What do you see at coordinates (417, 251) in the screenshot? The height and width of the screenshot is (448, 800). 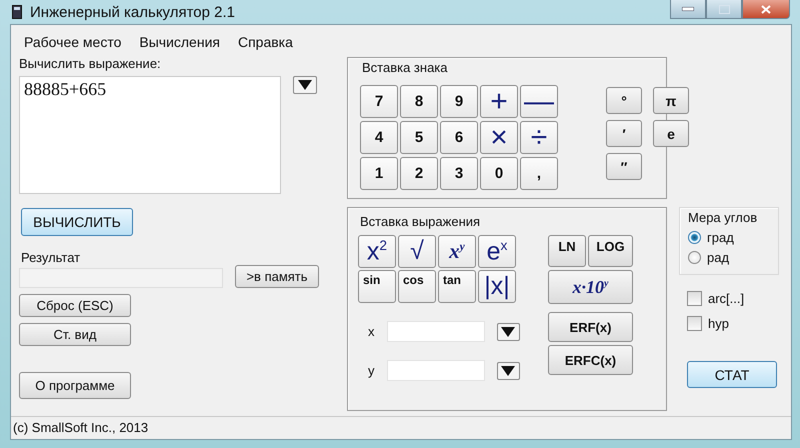 I see `function-button: √` at bounding box center [417, 251].